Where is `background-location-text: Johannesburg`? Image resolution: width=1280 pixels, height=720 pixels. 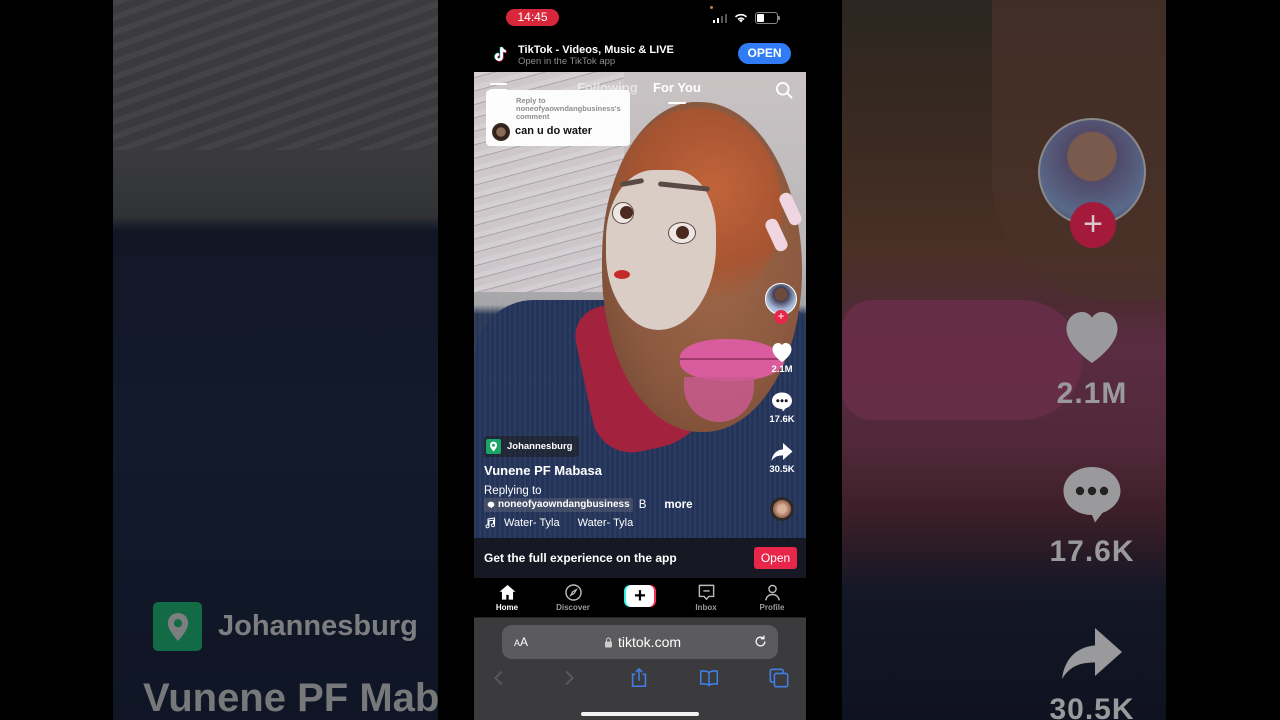
background-location-text: Johannesburg is located at coordinates (318, 626).